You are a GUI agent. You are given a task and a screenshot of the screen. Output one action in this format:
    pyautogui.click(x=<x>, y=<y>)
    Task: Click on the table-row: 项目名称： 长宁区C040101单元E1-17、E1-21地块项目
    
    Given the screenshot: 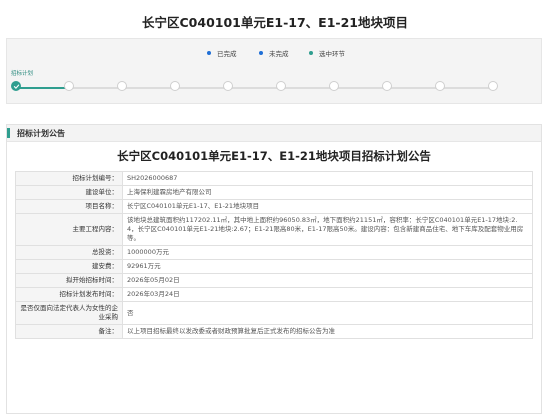 What is the action you would take?
    pyautogui.click(x=274, y=206)
    